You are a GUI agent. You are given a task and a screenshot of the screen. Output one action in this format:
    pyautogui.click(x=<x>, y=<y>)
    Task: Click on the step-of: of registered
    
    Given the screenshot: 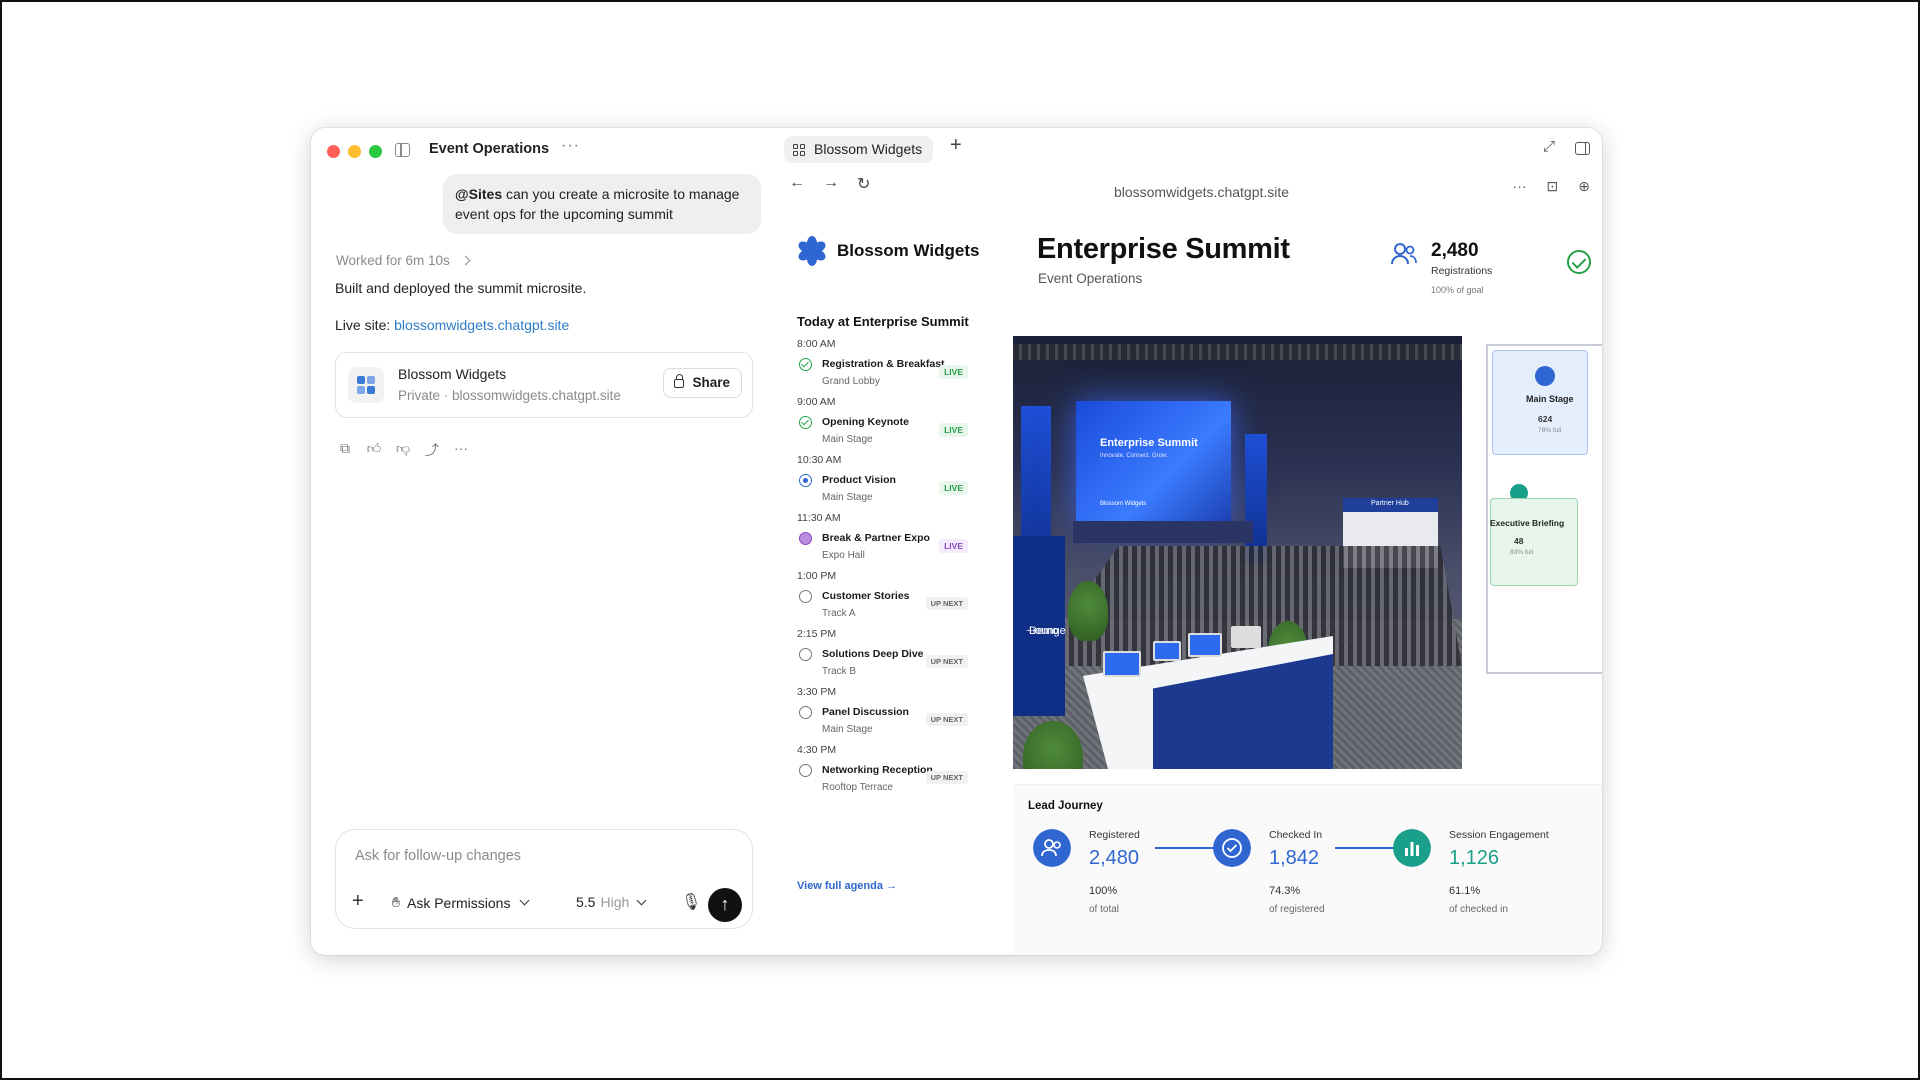 What is the action you would take?
    pyautogui.click(x=1297, y=909)
    